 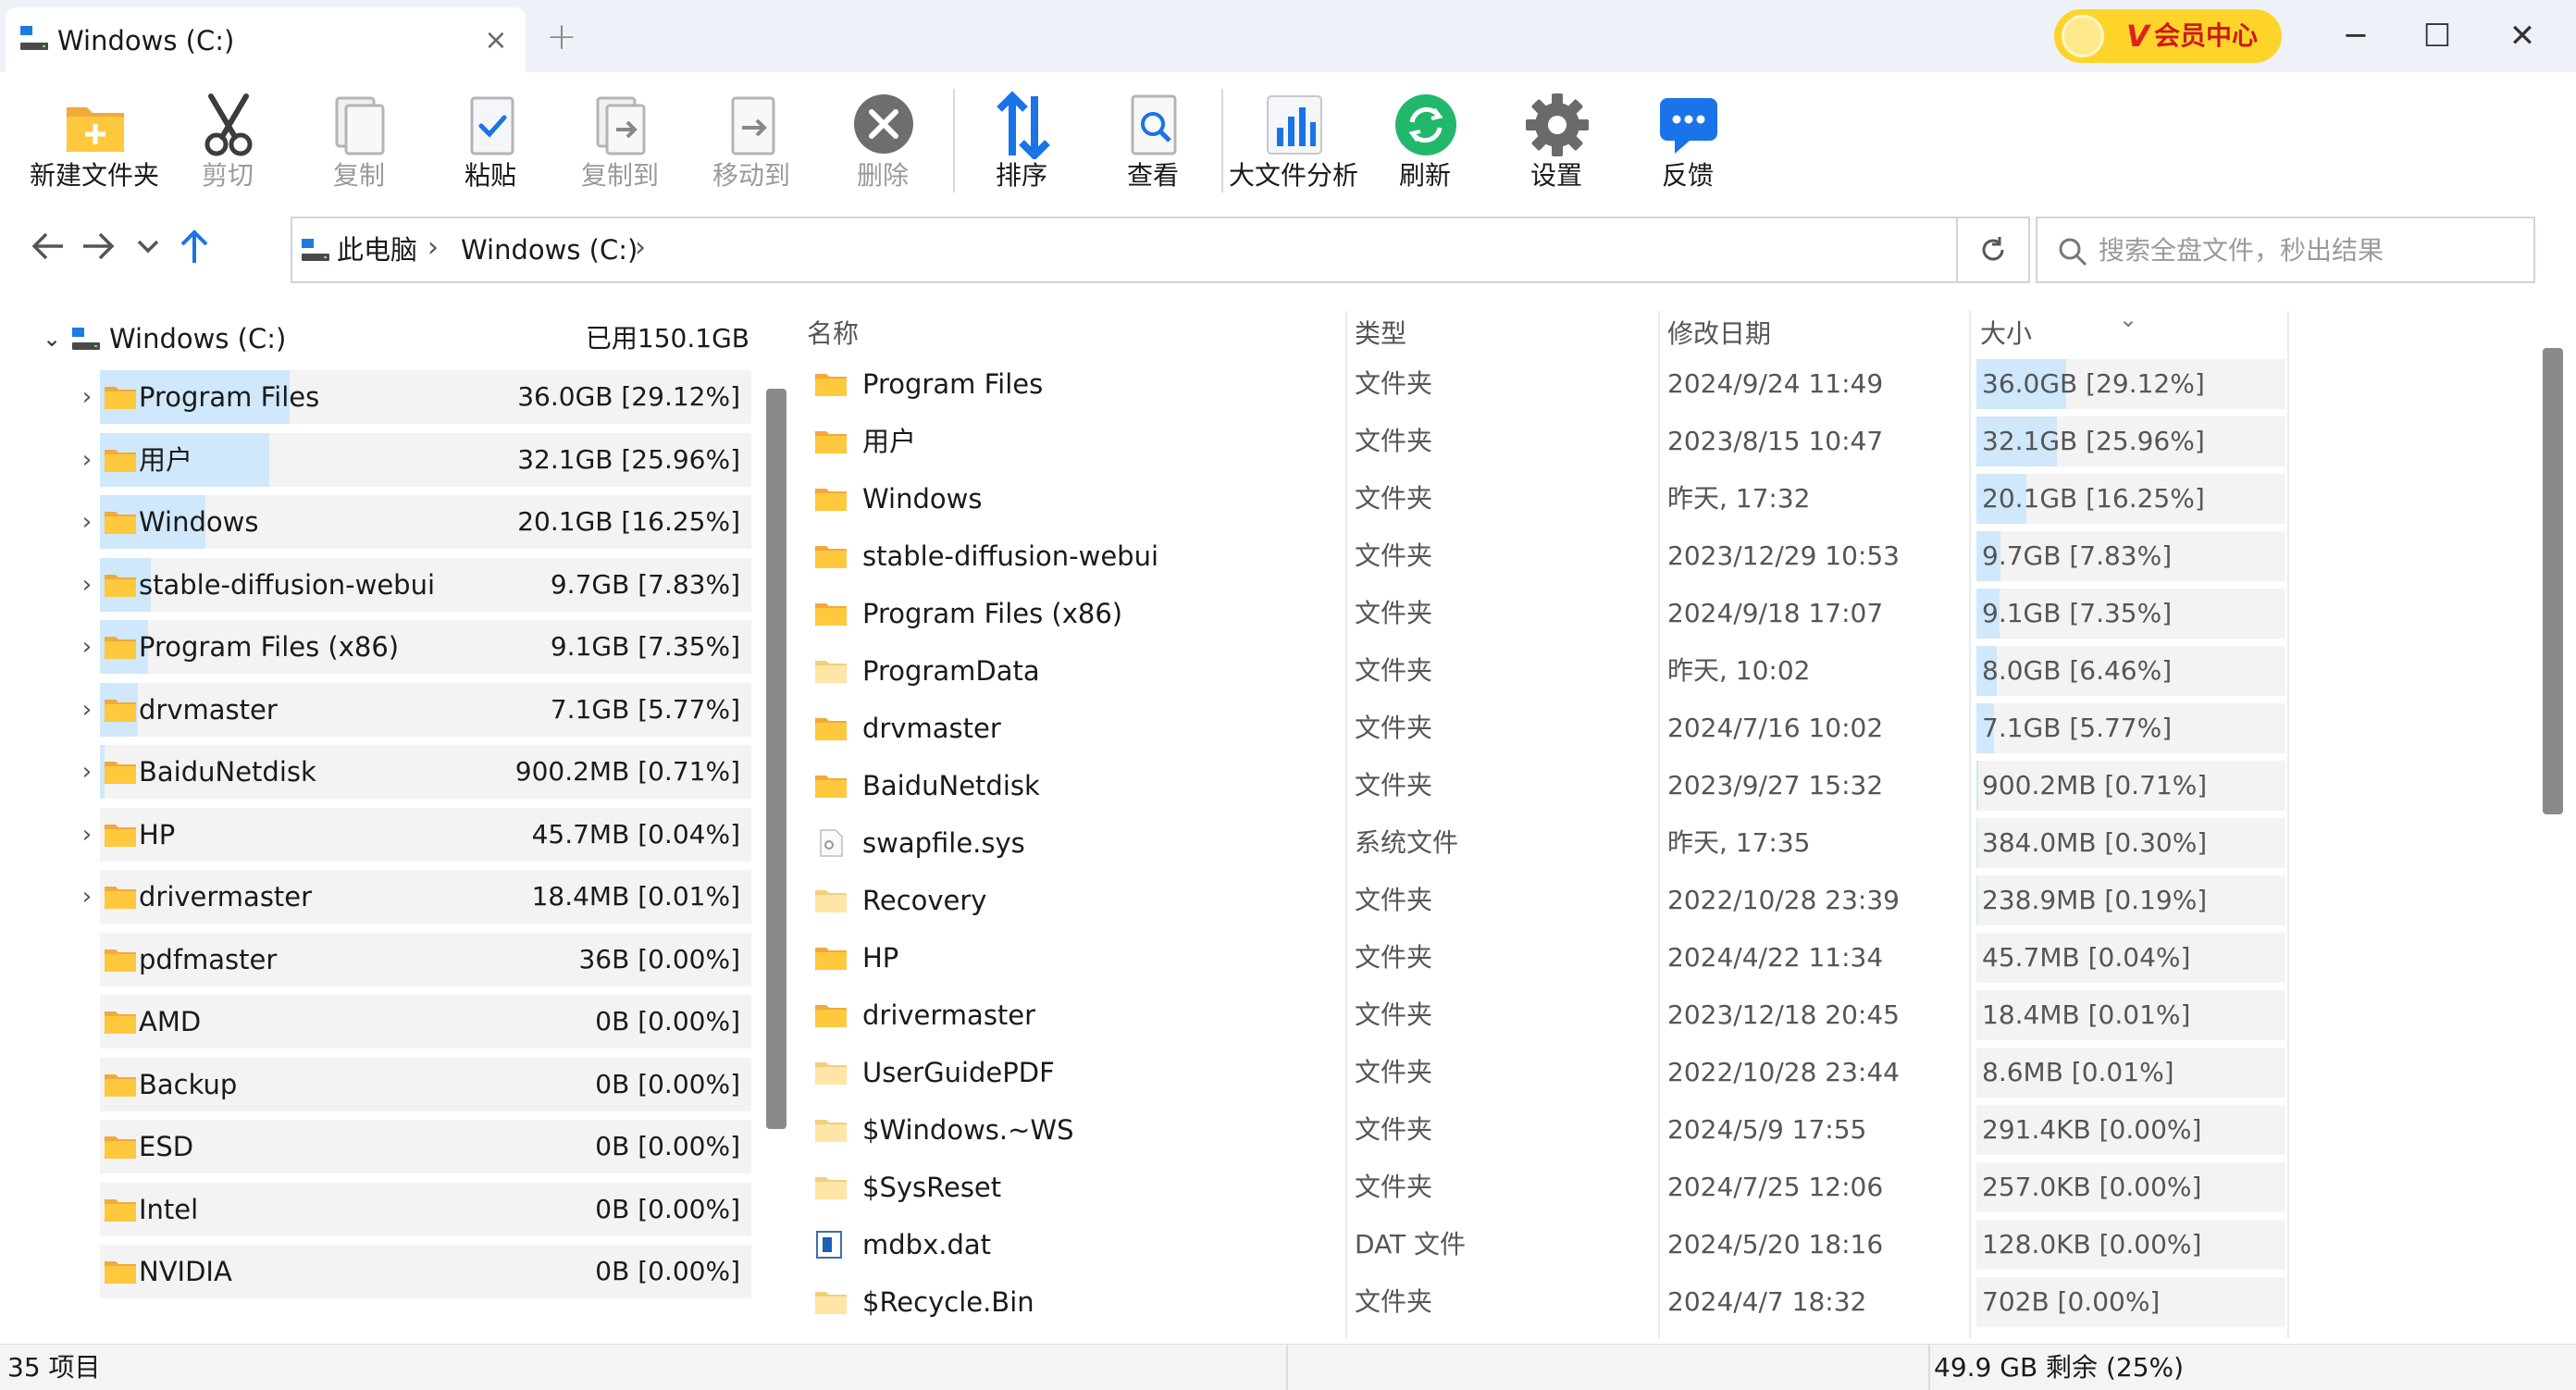 I want to click on file-name: $SysReset, so click(x=932, y=1187).